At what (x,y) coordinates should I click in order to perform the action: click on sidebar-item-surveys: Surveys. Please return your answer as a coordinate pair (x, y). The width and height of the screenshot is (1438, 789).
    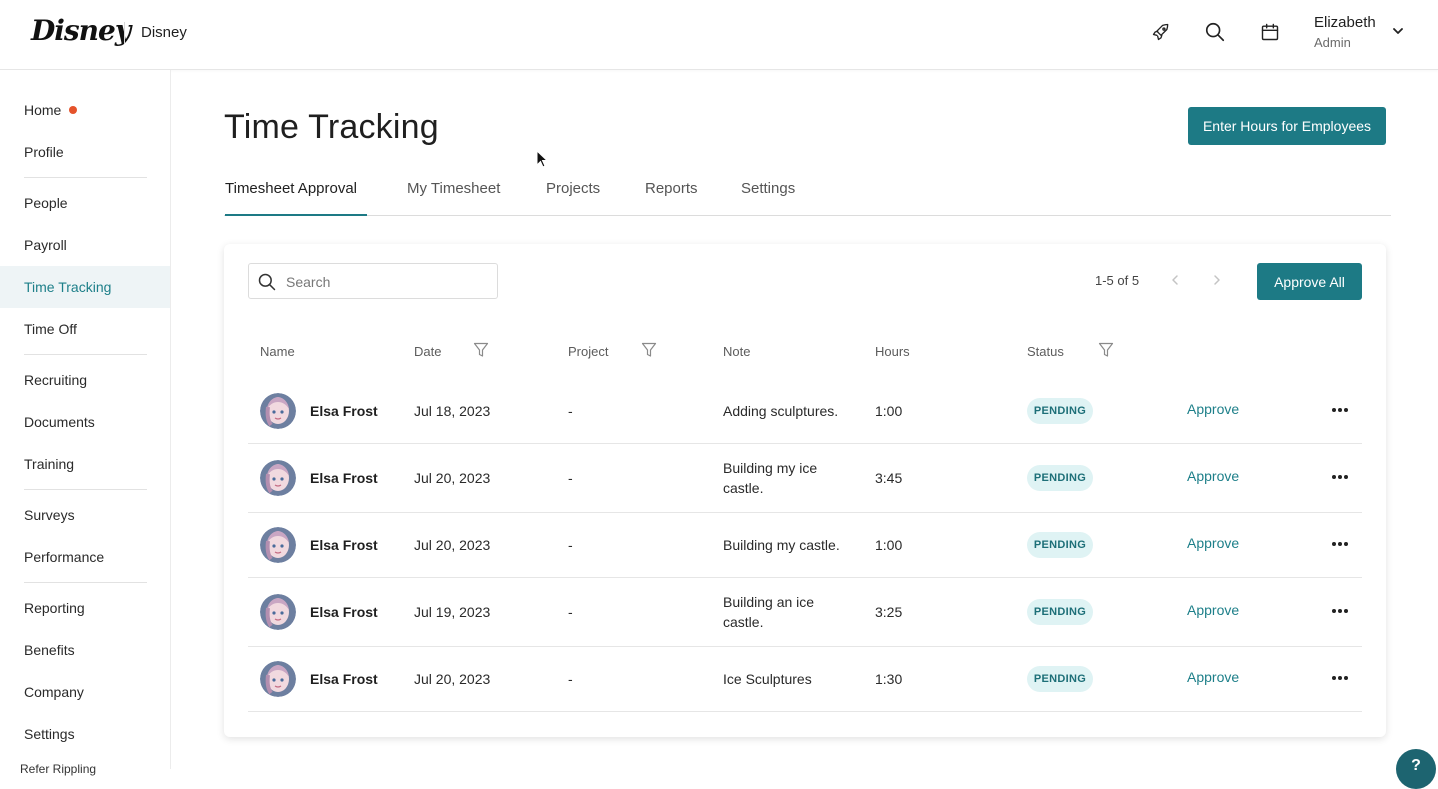
    Looking at the image, I should click on (85, 515).